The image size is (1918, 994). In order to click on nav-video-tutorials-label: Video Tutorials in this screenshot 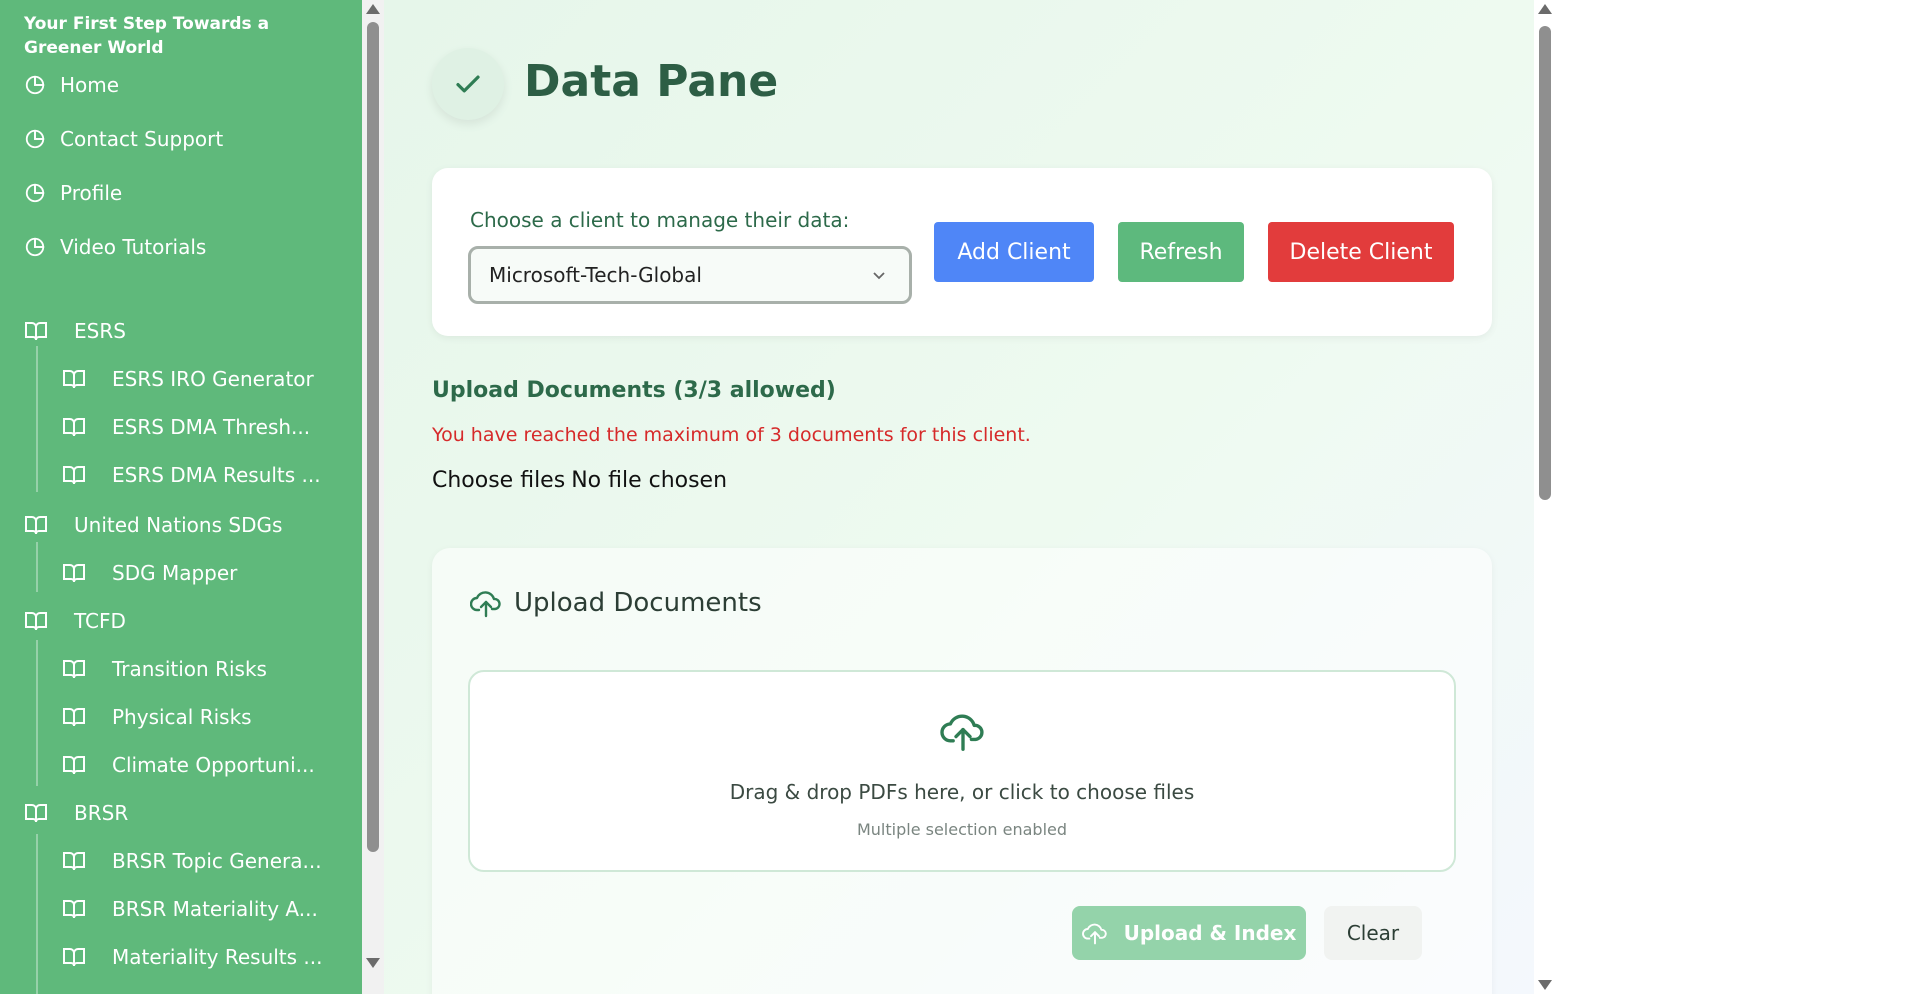, I will do `click(133, 247)`.